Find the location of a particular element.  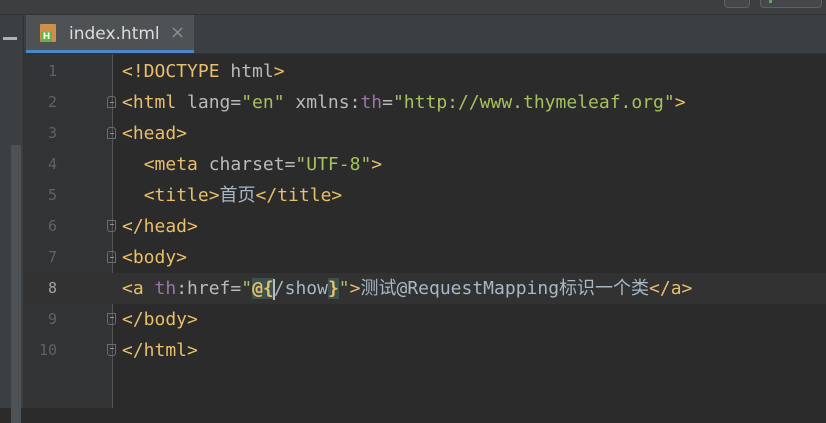

project-tool-icon is located at coordinates (10, 38).